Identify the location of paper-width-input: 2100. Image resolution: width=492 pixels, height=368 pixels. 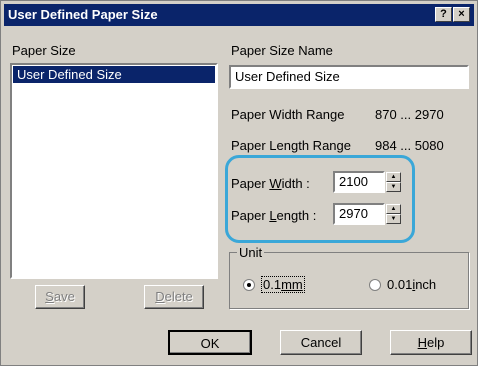
(359, 182).